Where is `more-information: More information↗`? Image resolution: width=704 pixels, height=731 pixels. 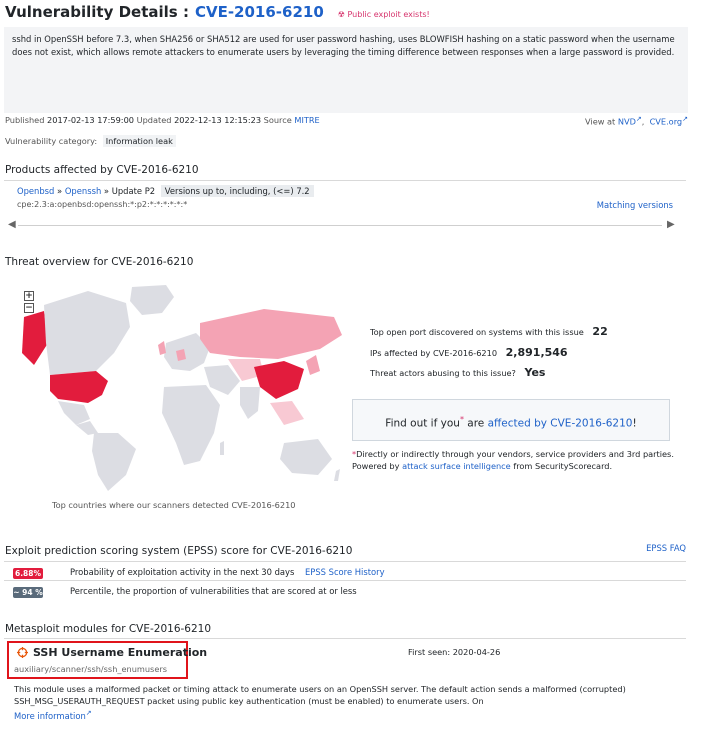 more-information: More information↗ is located at coordinates (53, 715).